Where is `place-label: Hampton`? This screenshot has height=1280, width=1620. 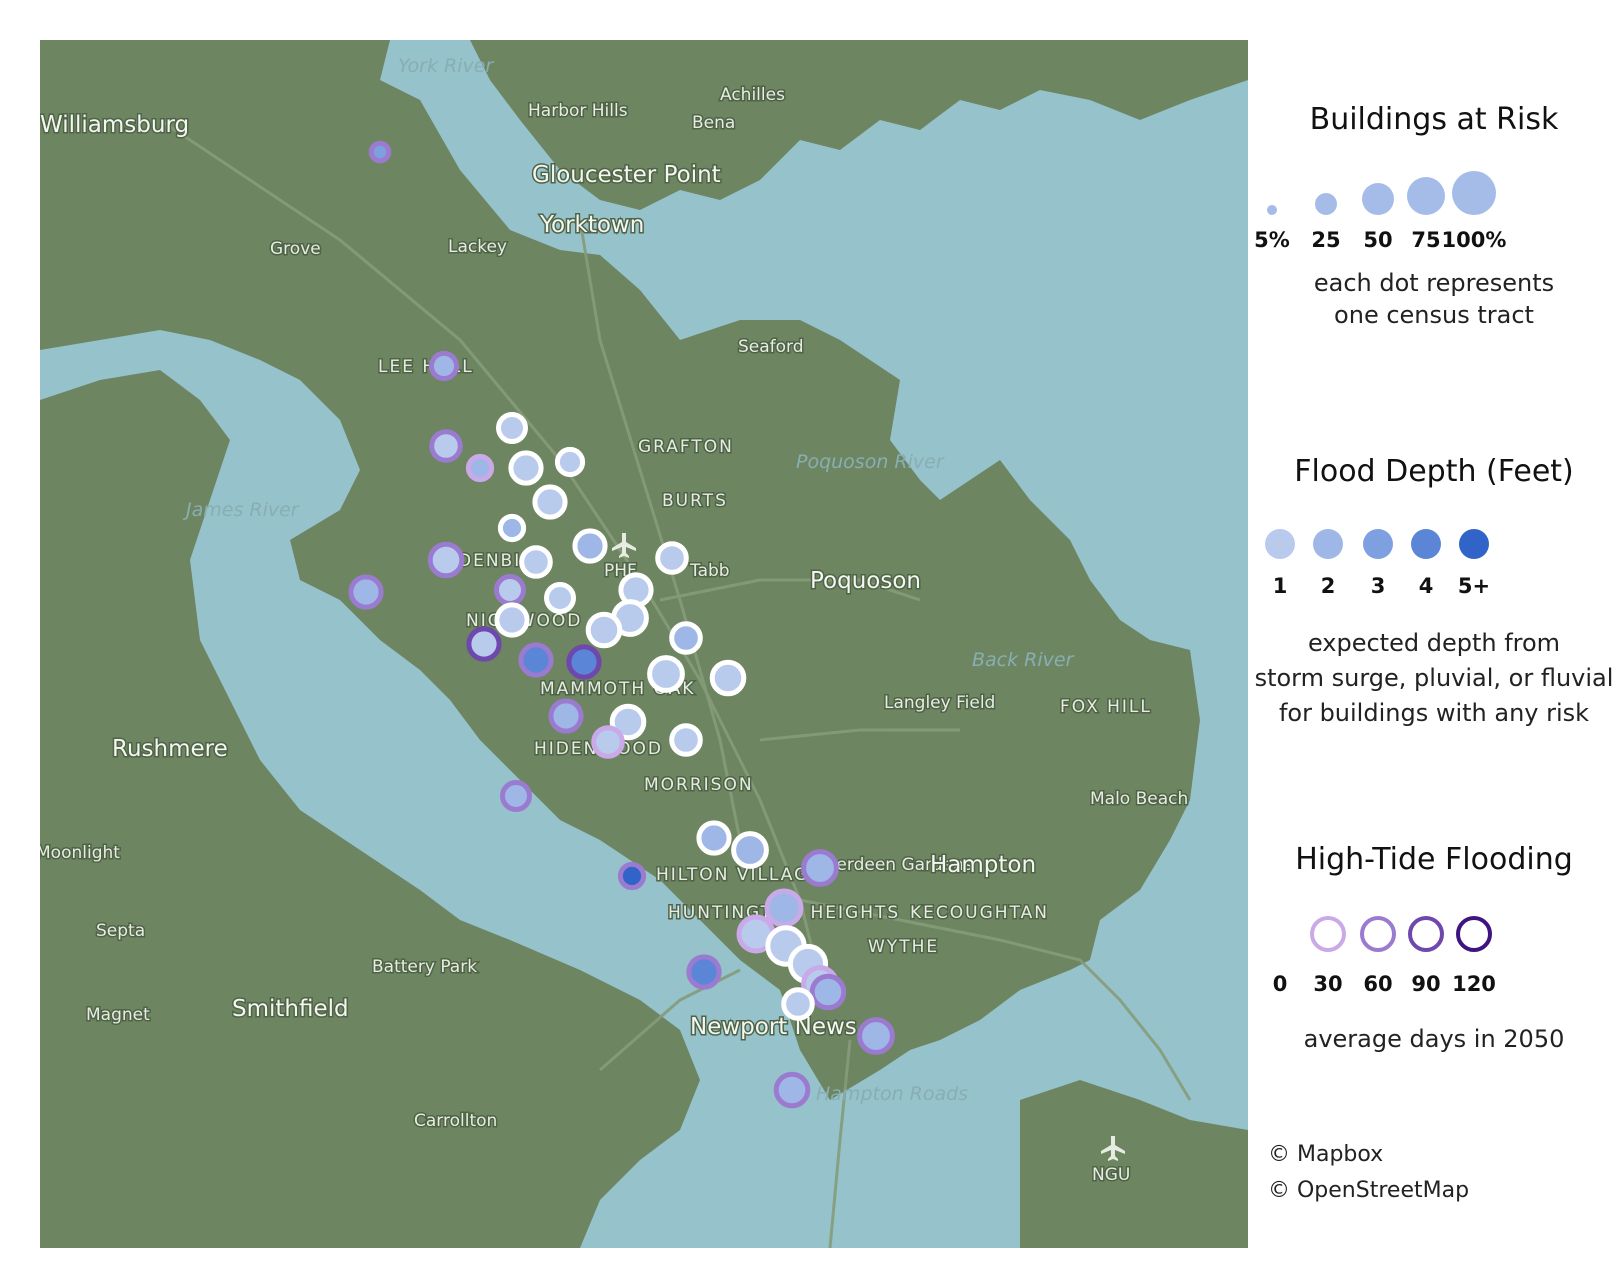
place-label: Hampton is located at coordinates (983, 865).